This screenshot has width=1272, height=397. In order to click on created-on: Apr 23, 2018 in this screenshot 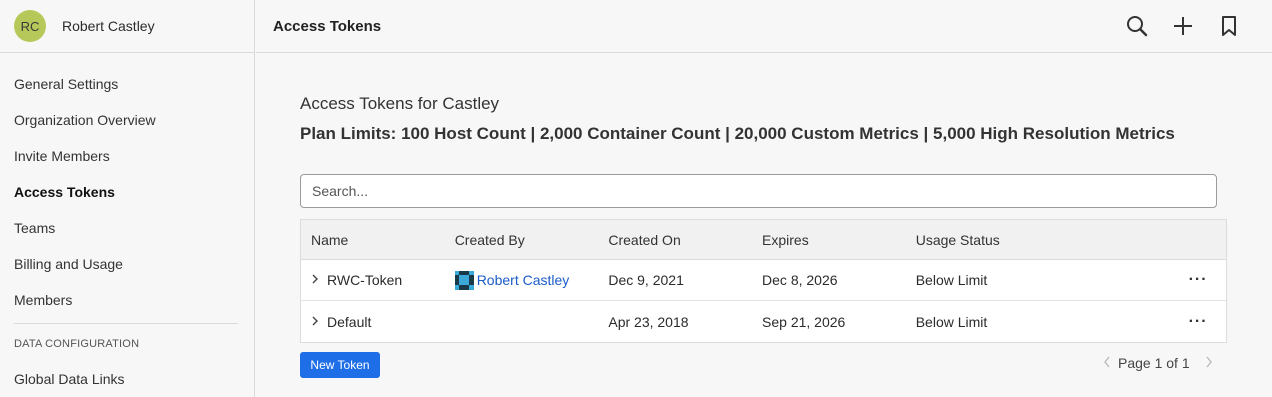, I will do `click(648, 321)`.